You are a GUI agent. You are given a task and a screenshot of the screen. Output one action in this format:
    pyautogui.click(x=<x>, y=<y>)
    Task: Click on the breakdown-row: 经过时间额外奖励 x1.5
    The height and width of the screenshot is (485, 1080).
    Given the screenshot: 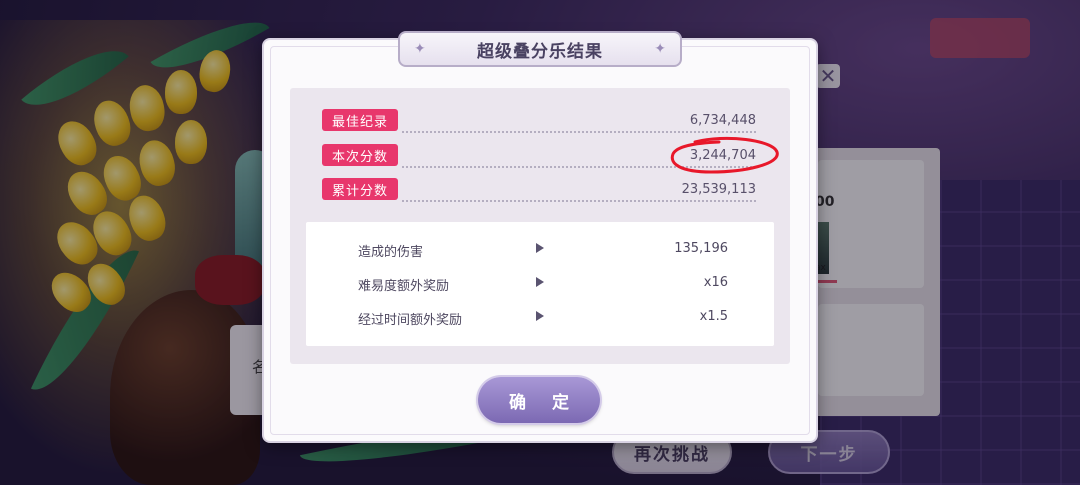 What is the action you would take?
    pyautogui.click(x=540, y=317)
    